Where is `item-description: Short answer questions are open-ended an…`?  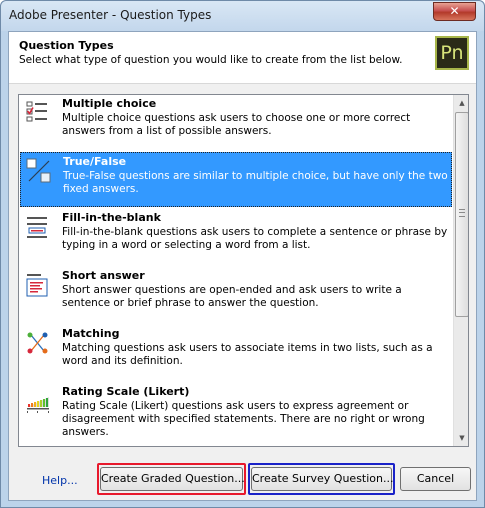 item-description: Short answer questions are open-ended an… is located at coordinates (232, 296).